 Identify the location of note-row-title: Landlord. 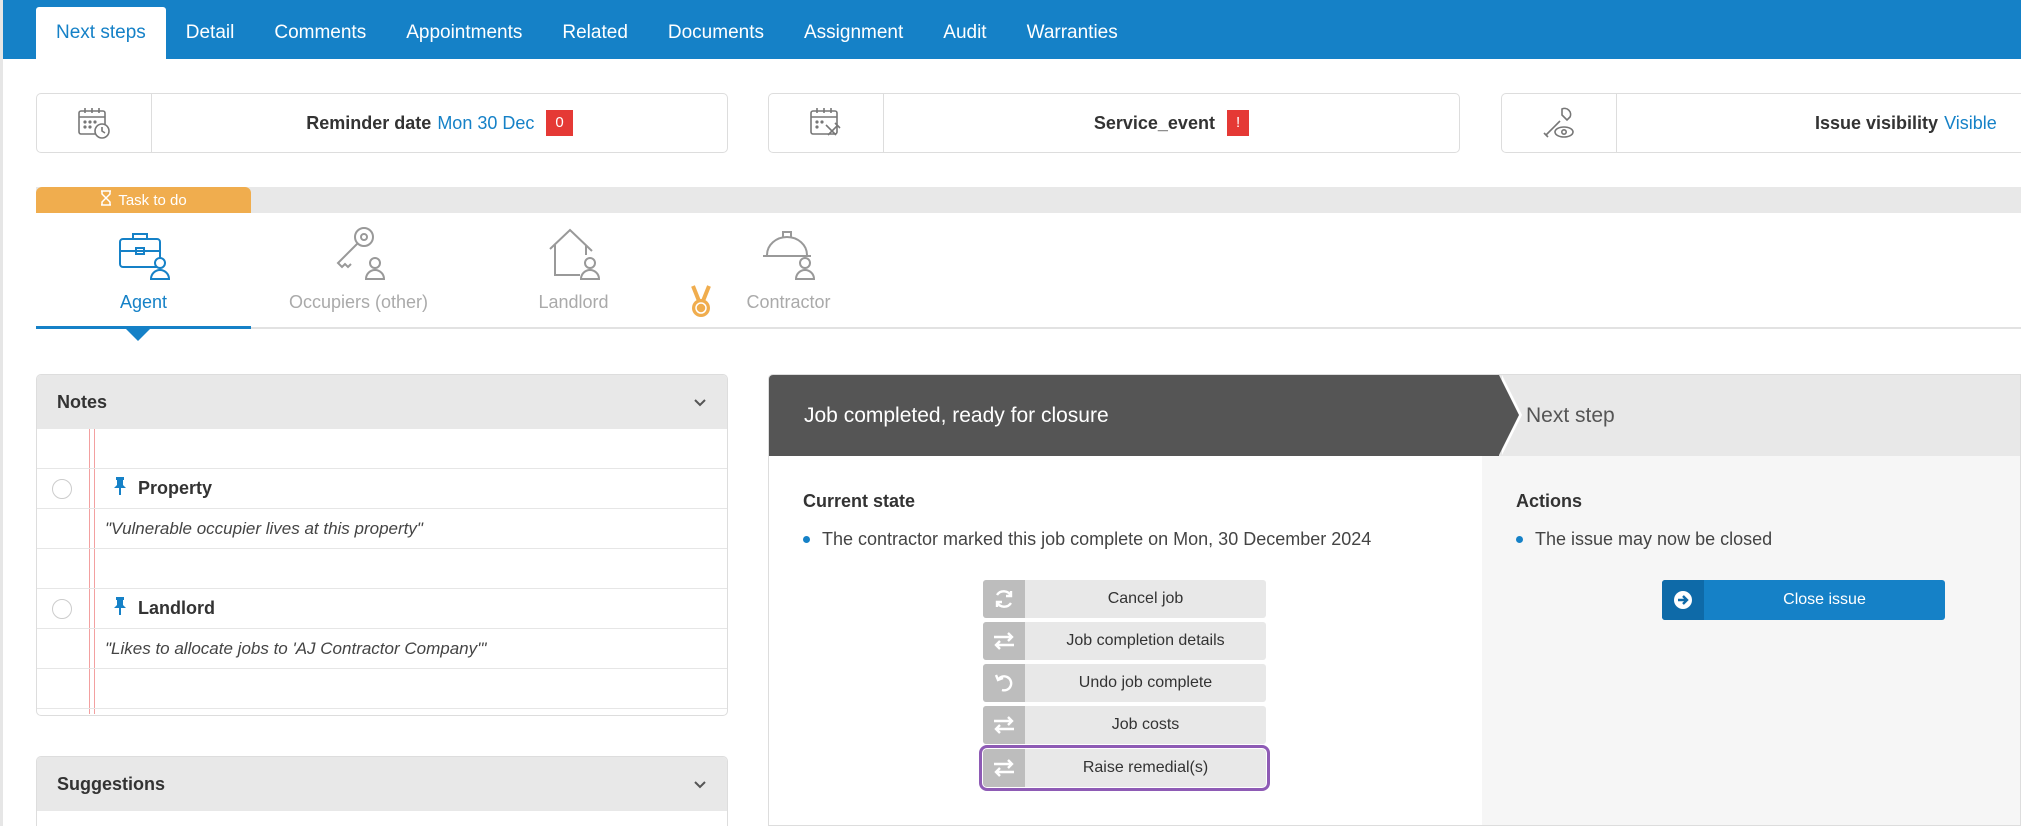
(382, 609).